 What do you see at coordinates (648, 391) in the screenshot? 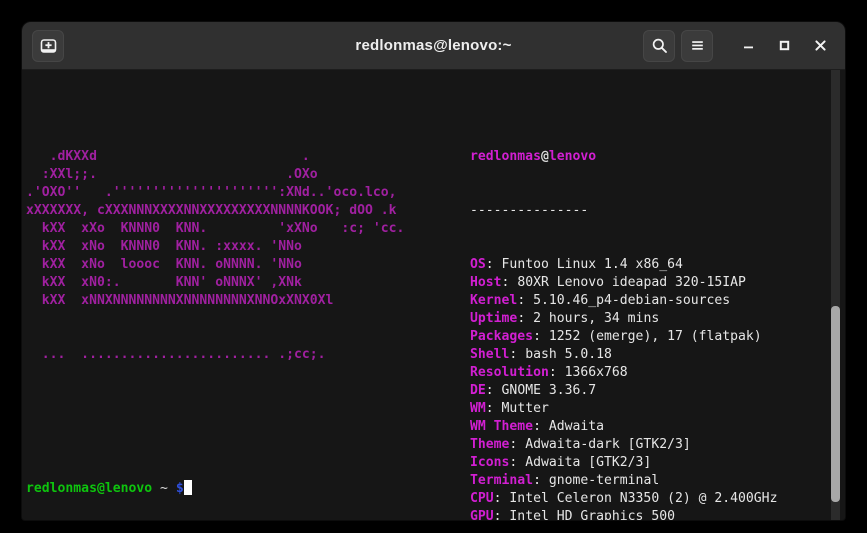
I see `info-line: DE: GNOME 3.36.7` at bounding box center [648, 391].